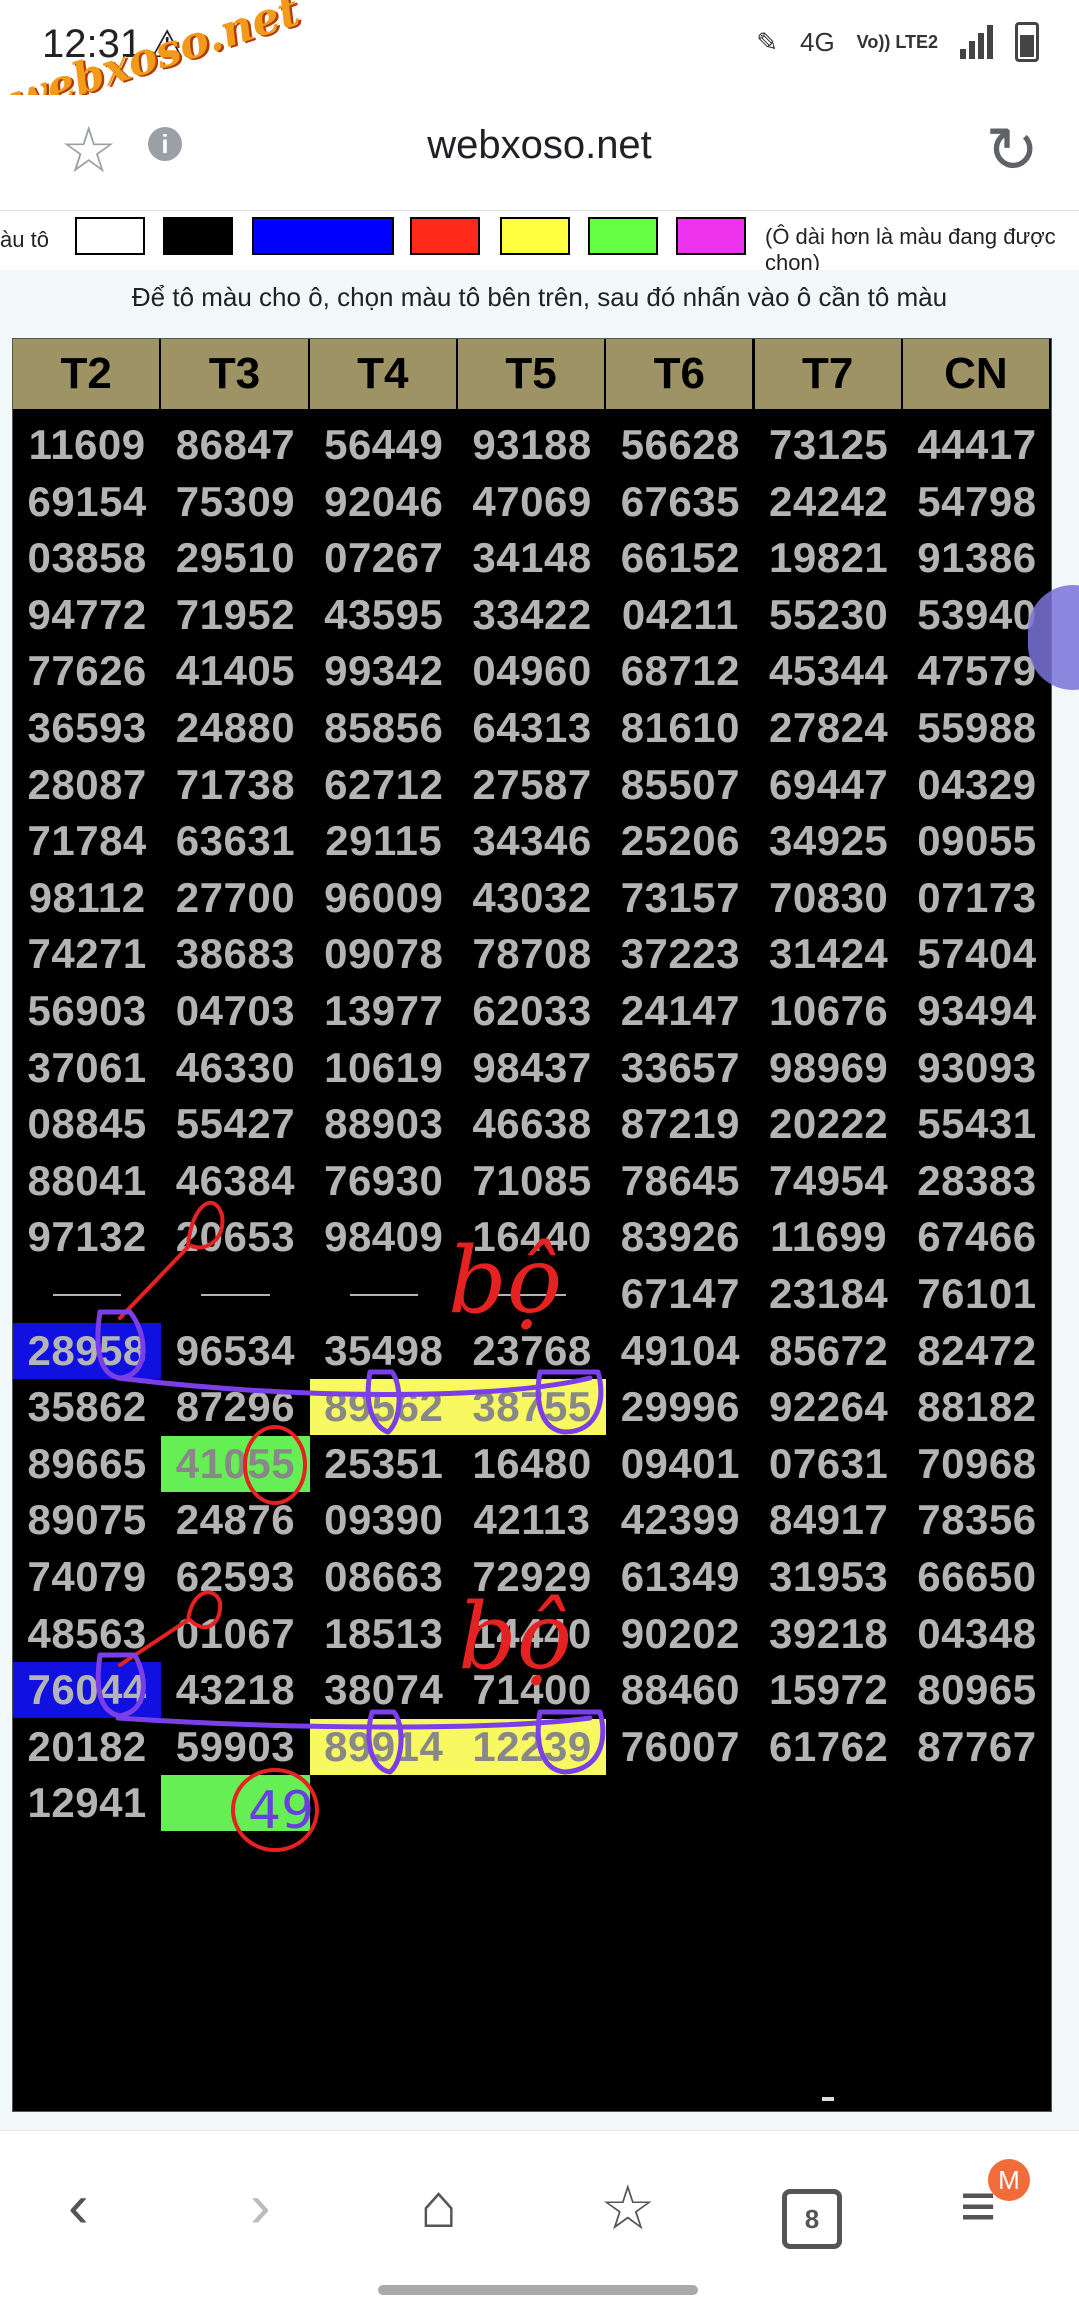  I want to click on table-cell: 54798, so click(977, 502).